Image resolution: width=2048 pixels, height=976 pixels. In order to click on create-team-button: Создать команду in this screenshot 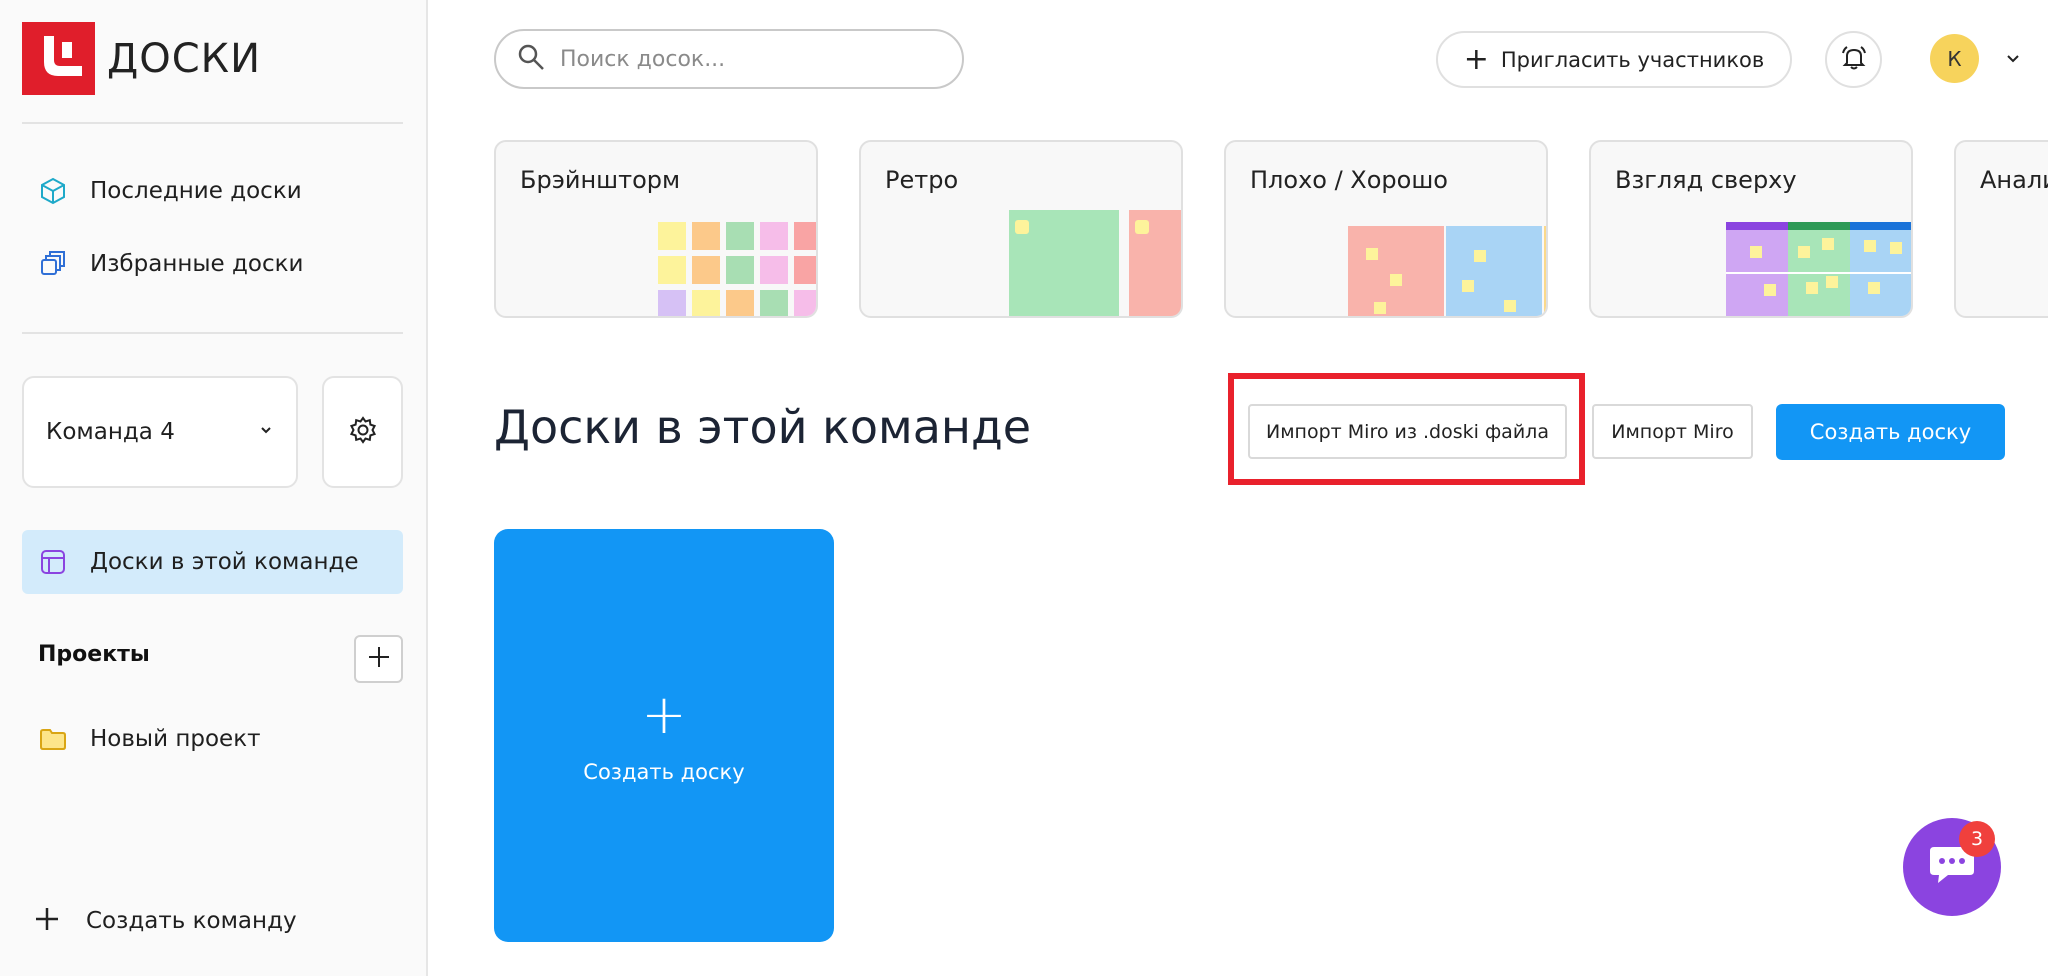, I will do `click(165, 921)`.